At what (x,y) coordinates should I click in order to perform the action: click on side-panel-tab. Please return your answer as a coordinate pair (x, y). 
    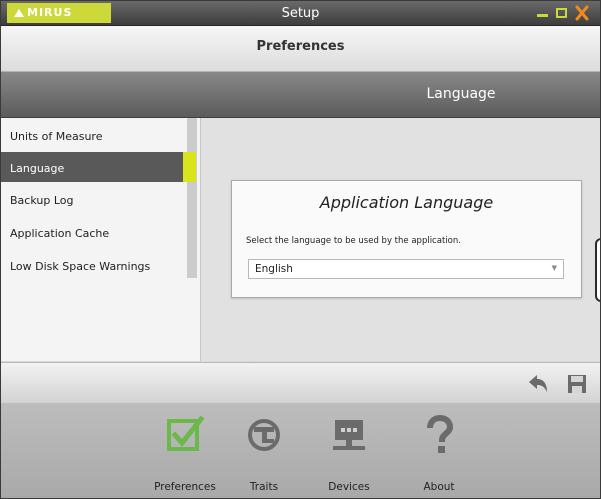
    Looking at the image, I should click on (597, 270).